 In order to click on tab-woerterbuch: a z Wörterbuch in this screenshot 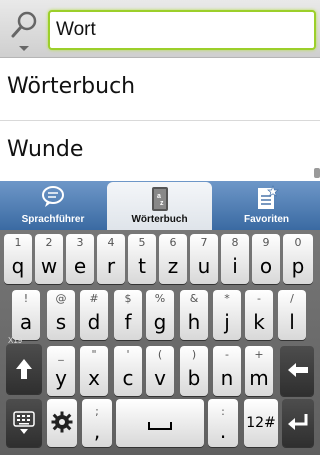, I will do `click(159, 206)`.